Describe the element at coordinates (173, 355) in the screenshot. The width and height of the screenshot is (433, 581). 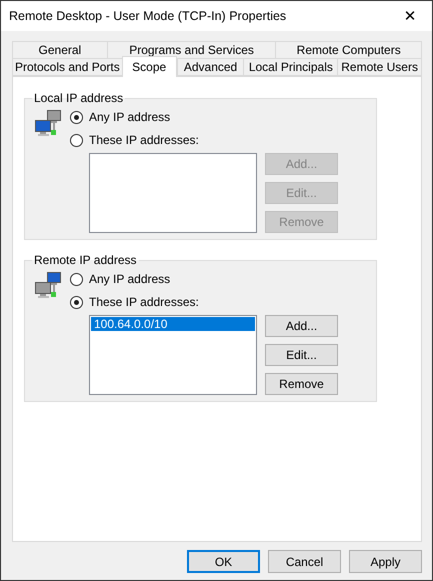
I see `address-list: 100.64.0.0/10` at that location.